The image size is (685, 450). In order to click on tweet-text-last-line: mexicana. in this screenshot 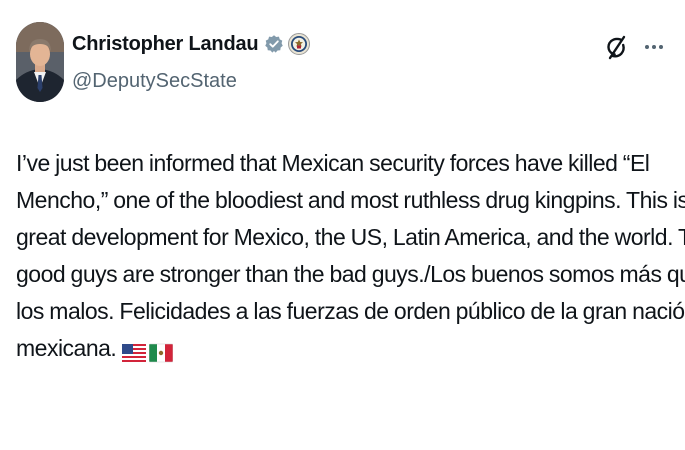, I will do `click(346, 350)`.